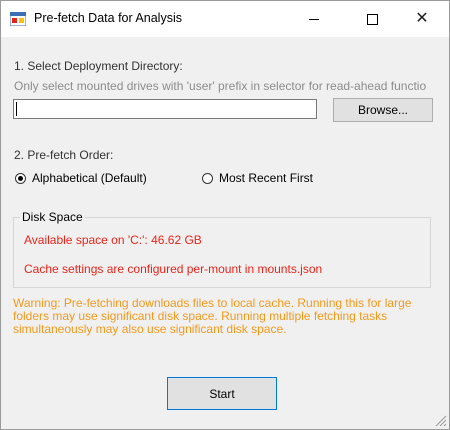 The image size is (450, 430). What do you see at coordinates (440, 420) in the screenshot?
I see `resize-grip-icon` at bounding box center [440, 420].